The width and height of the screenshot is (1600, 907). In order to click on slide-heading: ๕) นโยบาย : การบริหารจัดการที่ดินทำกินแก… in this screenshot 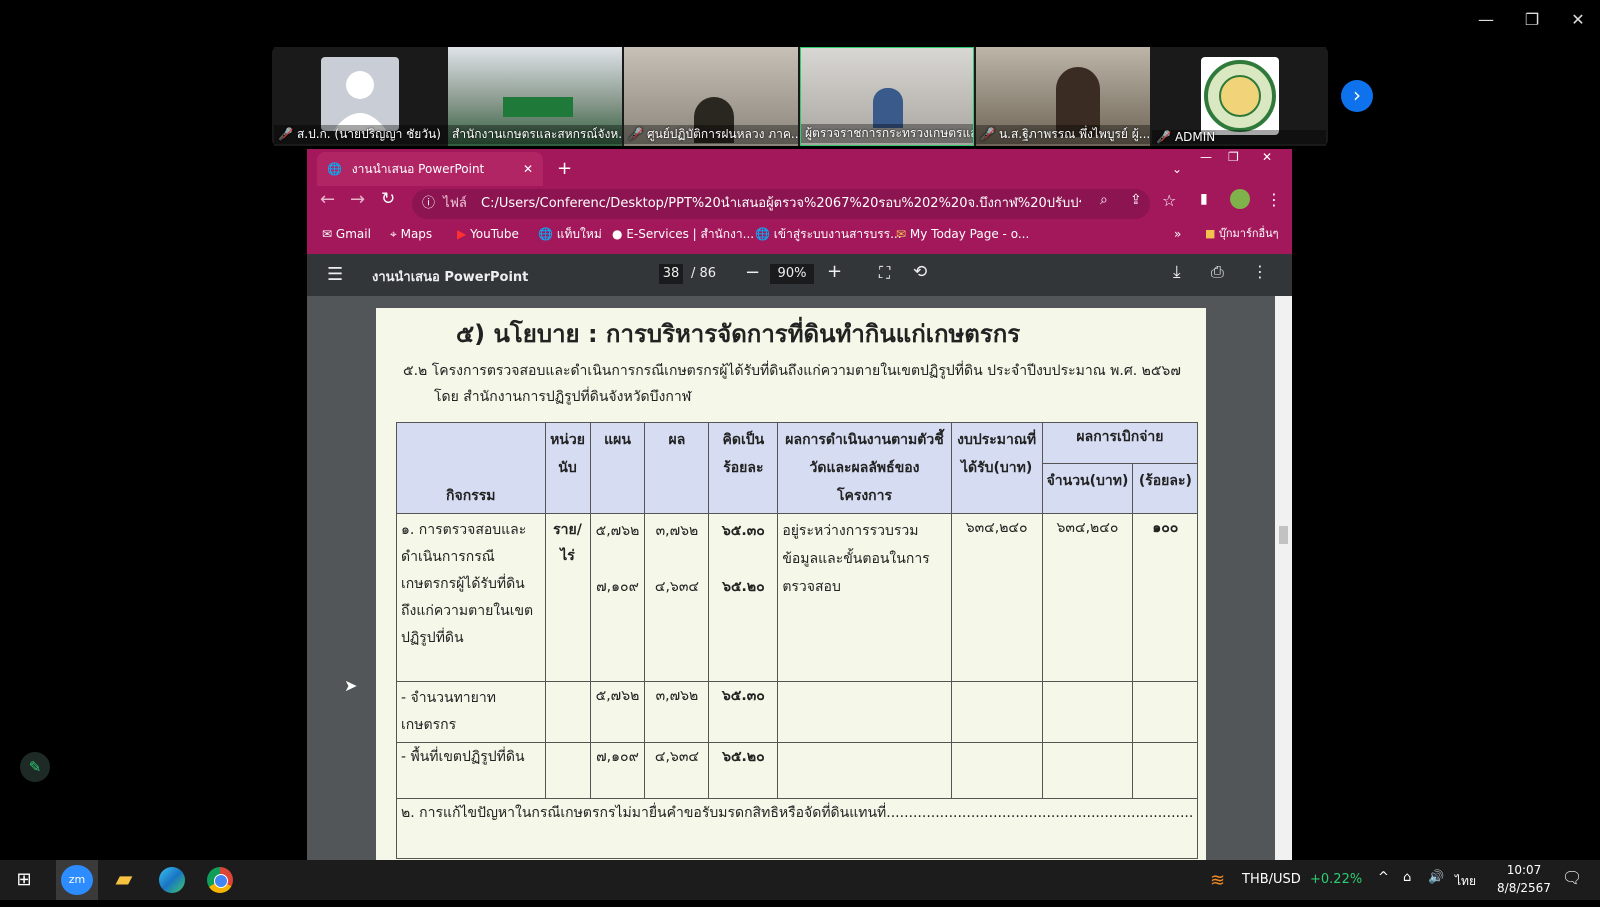, I will do `click(738, 334)`.